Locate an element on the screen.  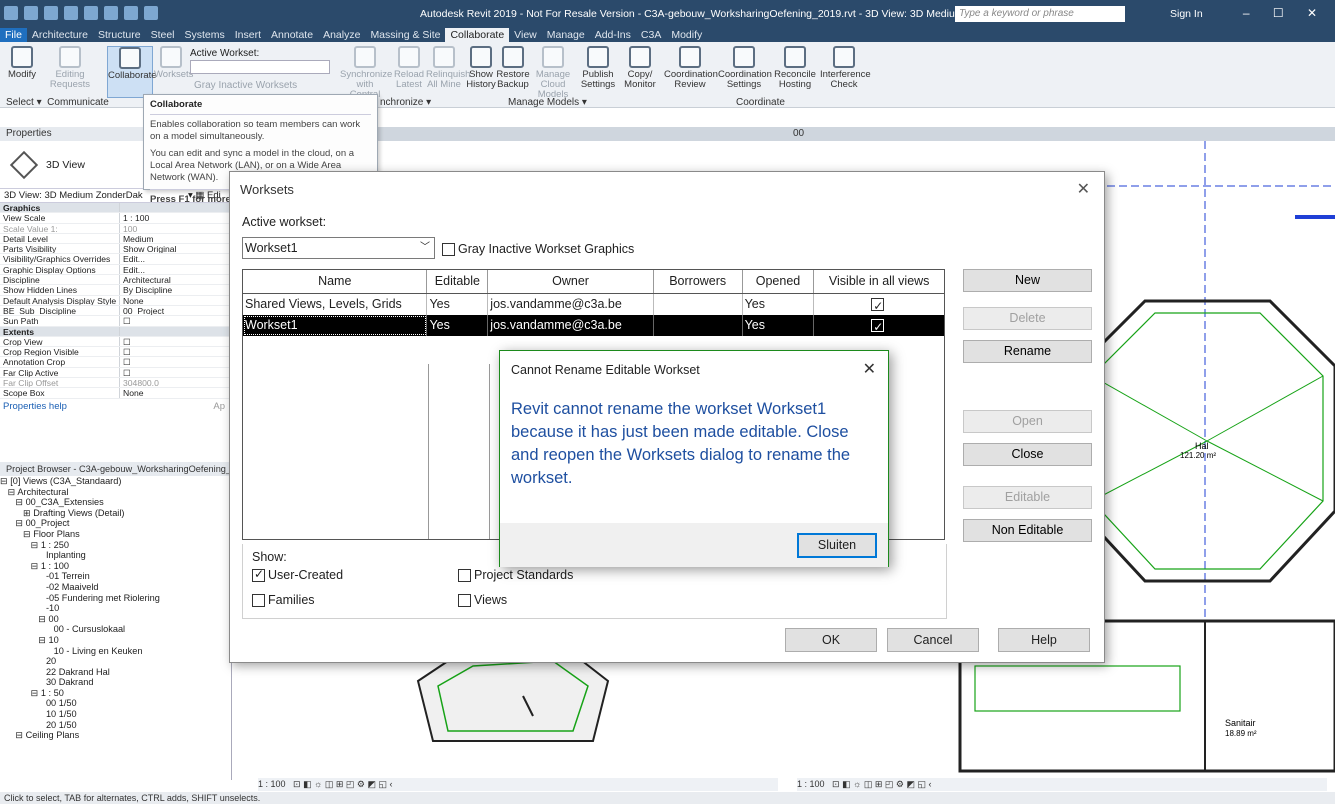
window-controls: – ☐ ✕ is located at coordinates (1285, 13).